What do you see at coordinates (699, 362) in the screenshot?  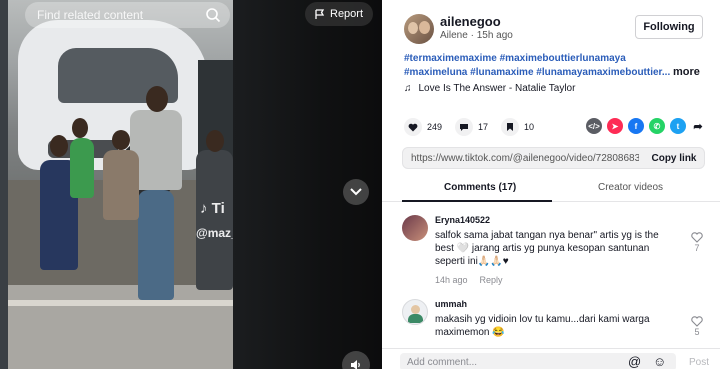 I see `post-button: Post` at bounding box center [699, 362].